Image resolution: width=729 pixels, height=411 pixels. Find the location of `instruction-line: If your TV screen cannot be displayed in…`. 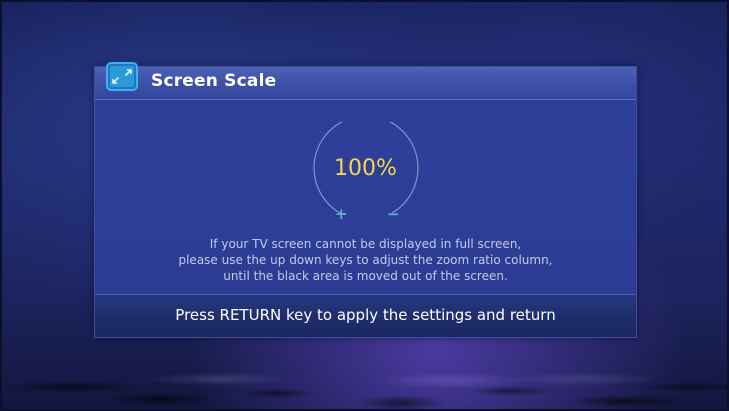

instruction-line: If your TV screen cannot be displayed in… is located at coordinates (365, 244).